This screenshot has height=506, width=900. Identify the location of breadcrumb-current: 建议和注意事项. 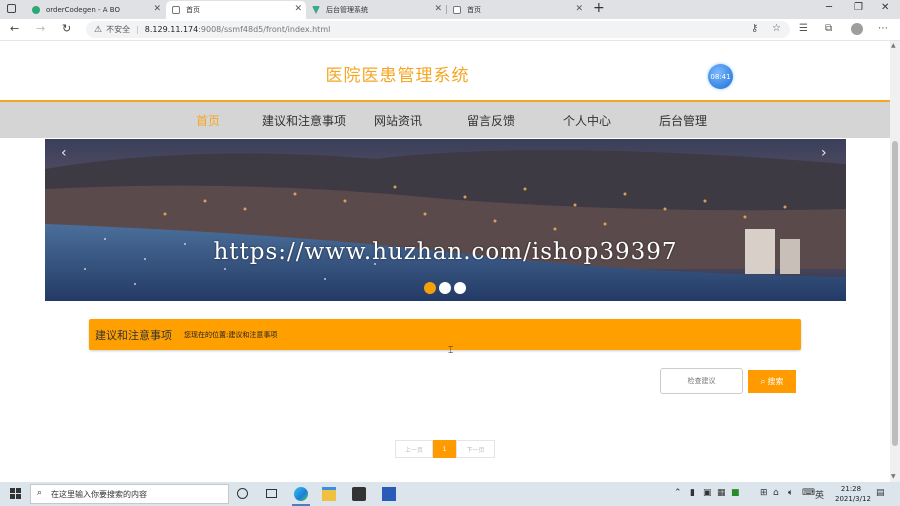
(252, 335).